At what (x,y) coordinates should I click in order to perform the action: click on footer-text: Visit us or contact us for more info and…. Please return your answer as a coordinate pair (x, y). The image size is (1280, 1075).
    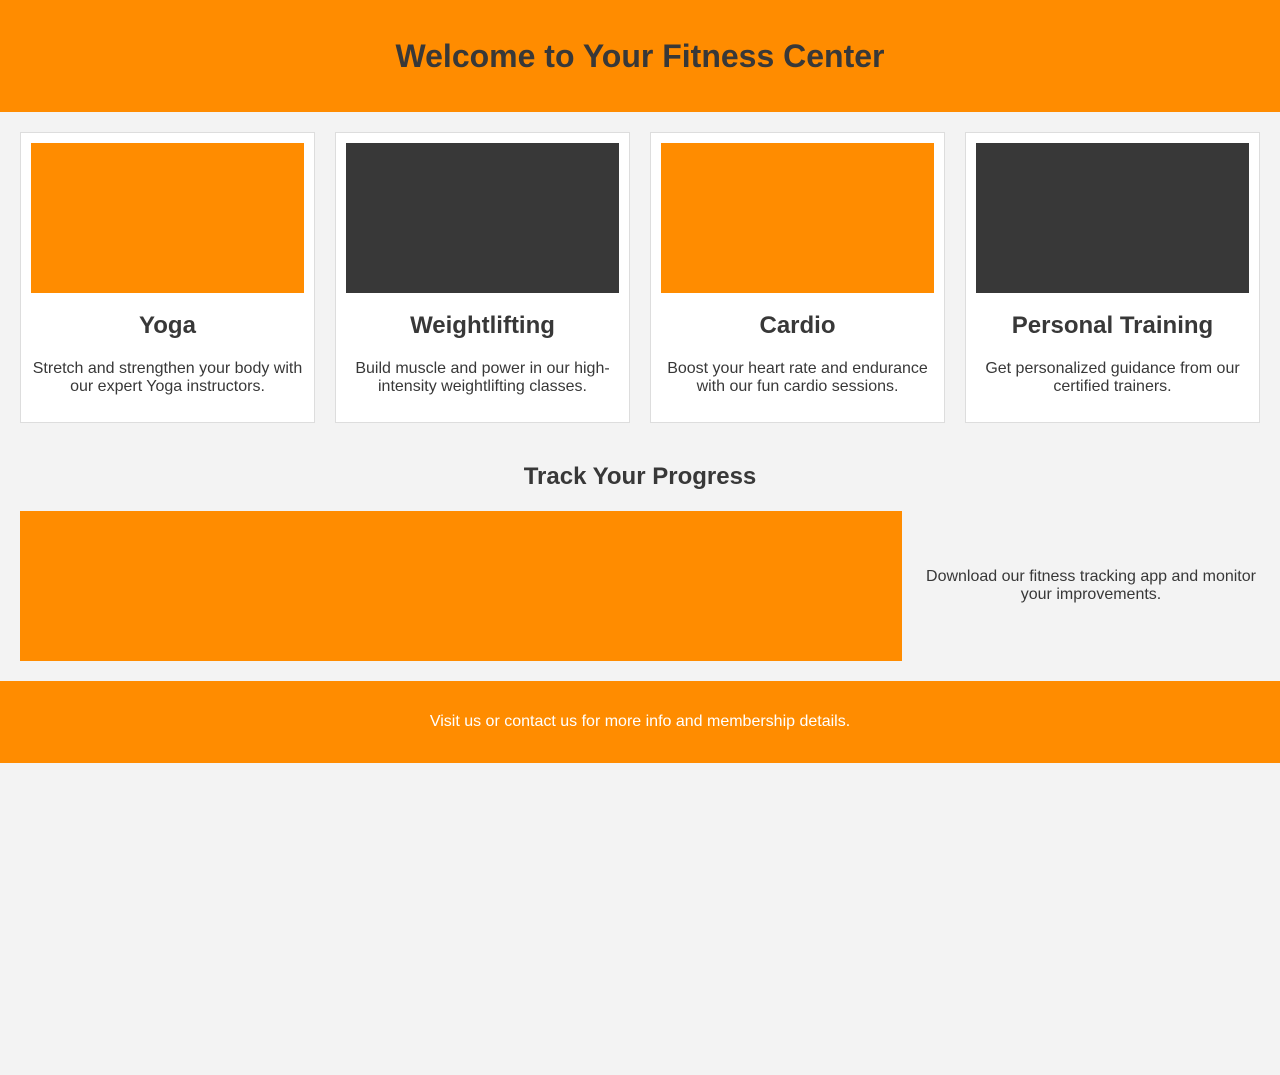
    Looking at the image, I should click on (640, 721).